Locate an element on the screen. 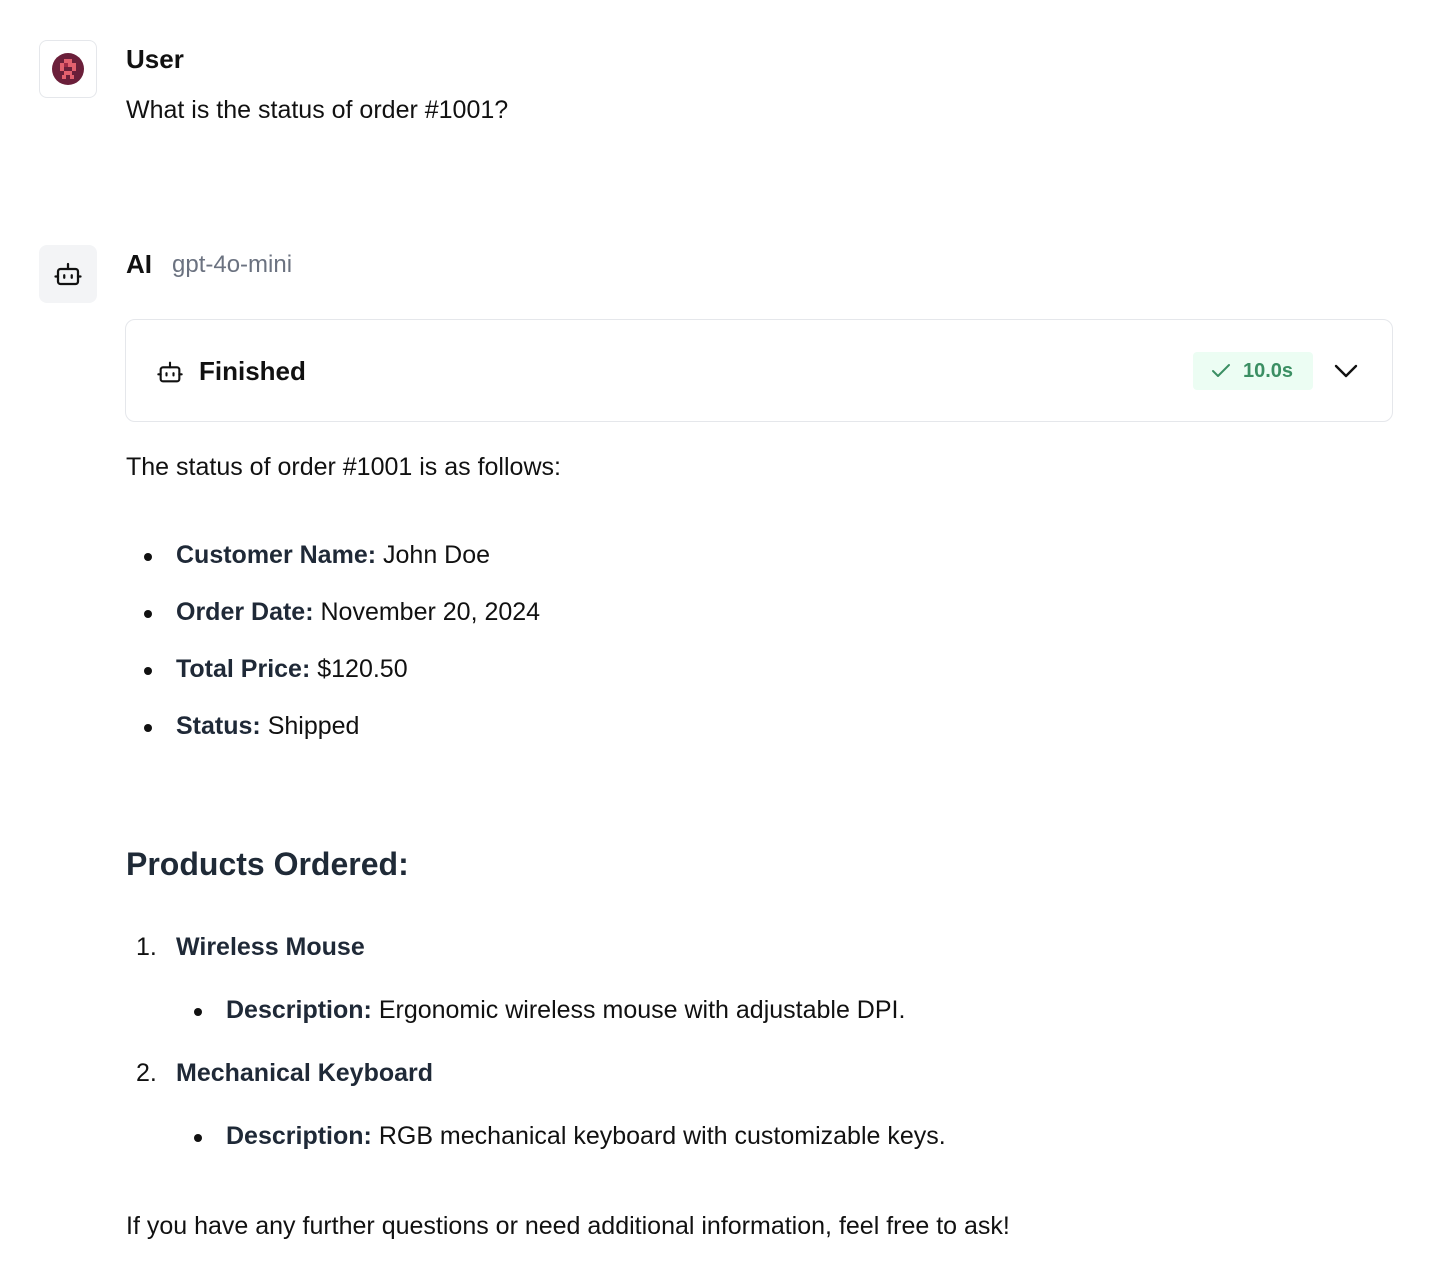  pixel-avatar-icon is located at coordinates (68, 69).